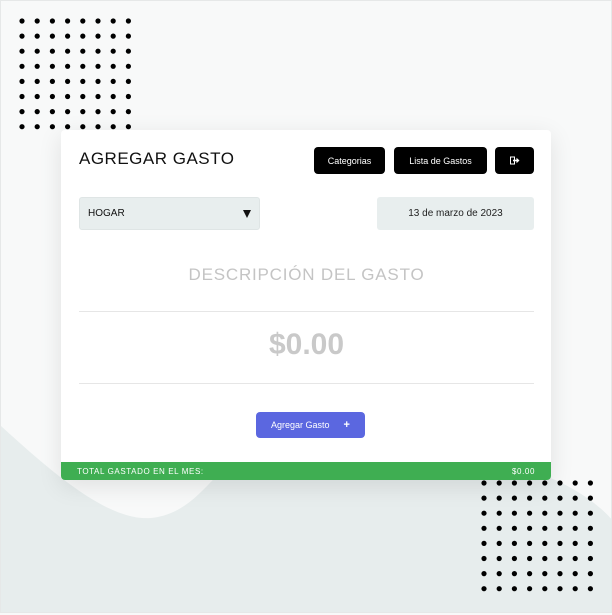 The width and height of the screenshot is (612, 615). I want to click on add-expense-button: Agregar Gasto +, so click(310, 425).